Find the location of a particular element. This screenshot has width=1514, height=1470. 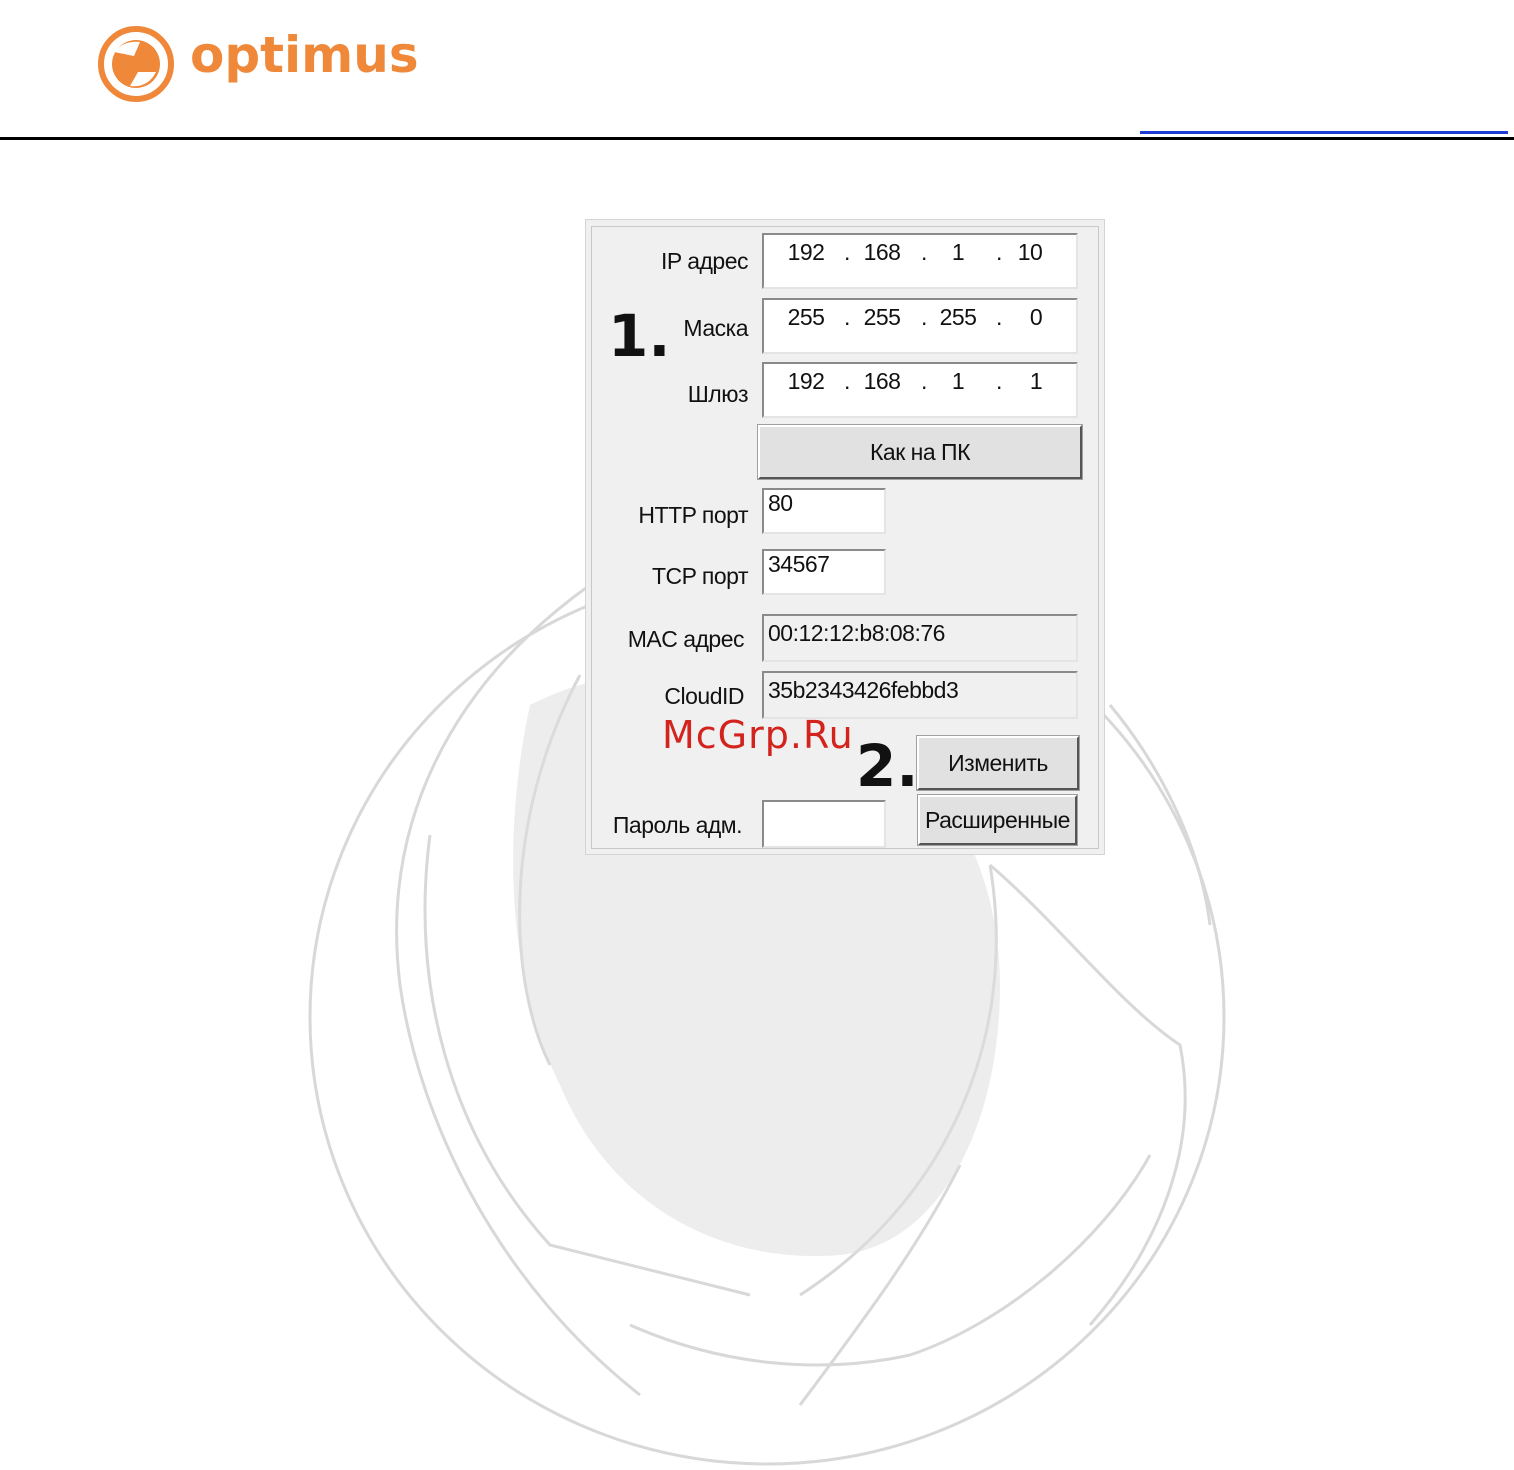

http-port-label: HTTP порт is located at coordinates (693, 515).